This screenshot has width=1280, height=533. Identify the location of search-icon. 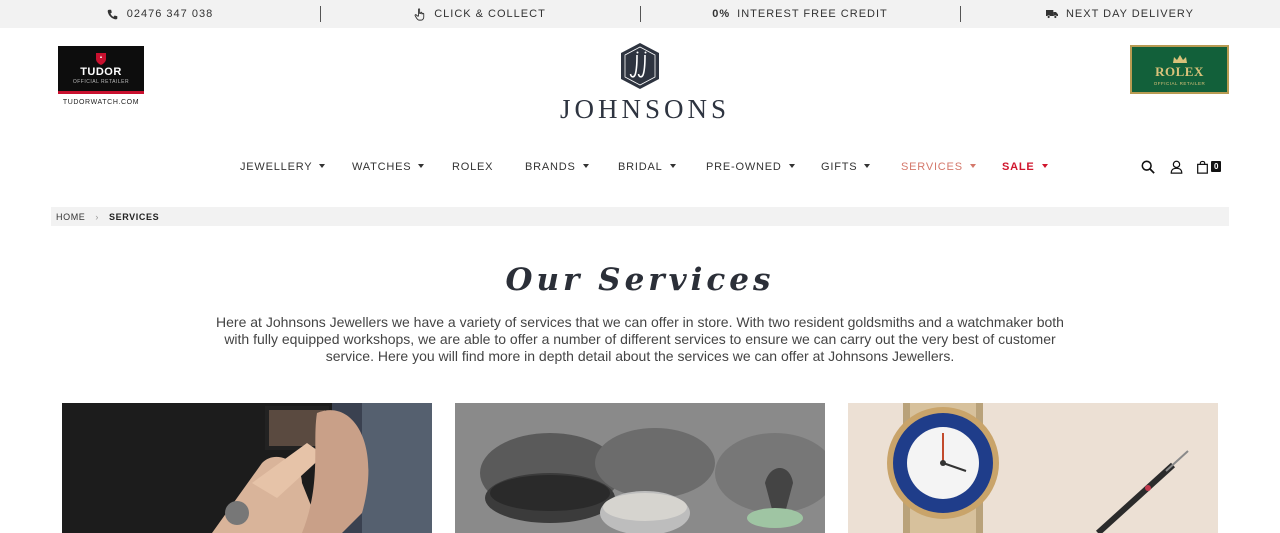
(1148, 167).